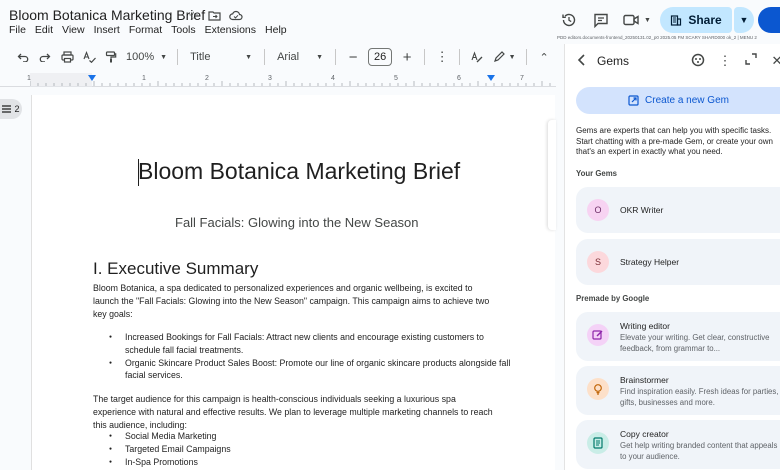 The height and width of the screenshot is (470, 780). I want to click on create-new-gem-button: Create a new Gem, so click(678, 100).